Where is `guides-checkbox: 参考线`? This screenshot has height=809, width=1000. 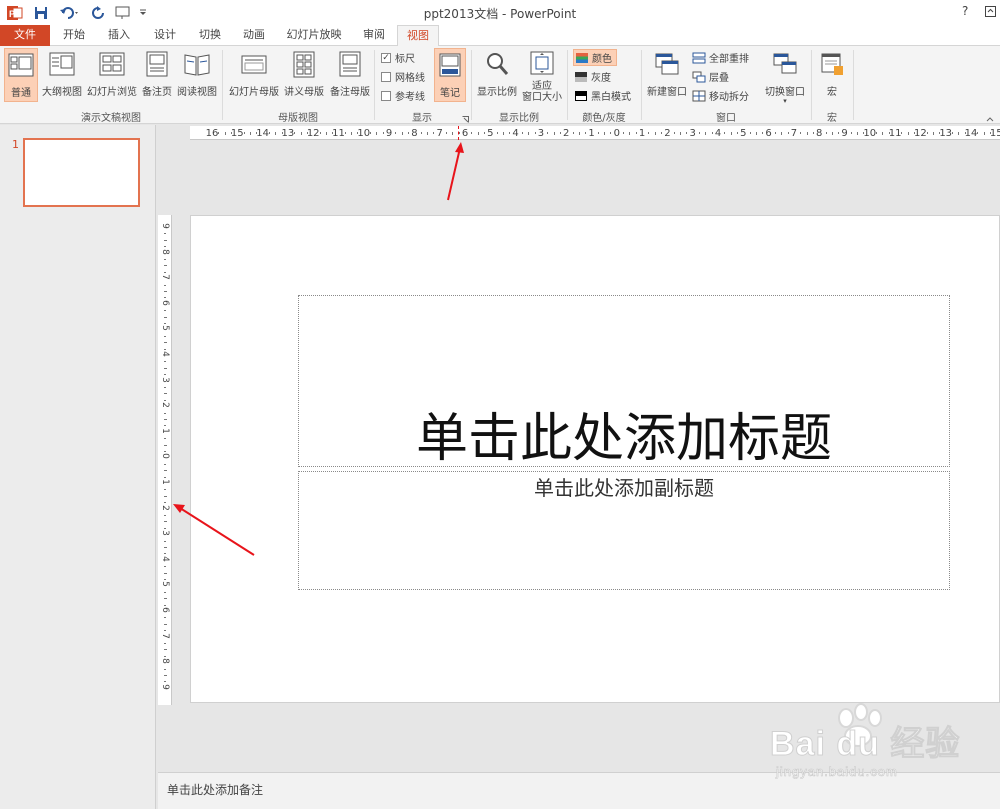 guides-checkbox: 参考线 is located at coordinates (403, 95).